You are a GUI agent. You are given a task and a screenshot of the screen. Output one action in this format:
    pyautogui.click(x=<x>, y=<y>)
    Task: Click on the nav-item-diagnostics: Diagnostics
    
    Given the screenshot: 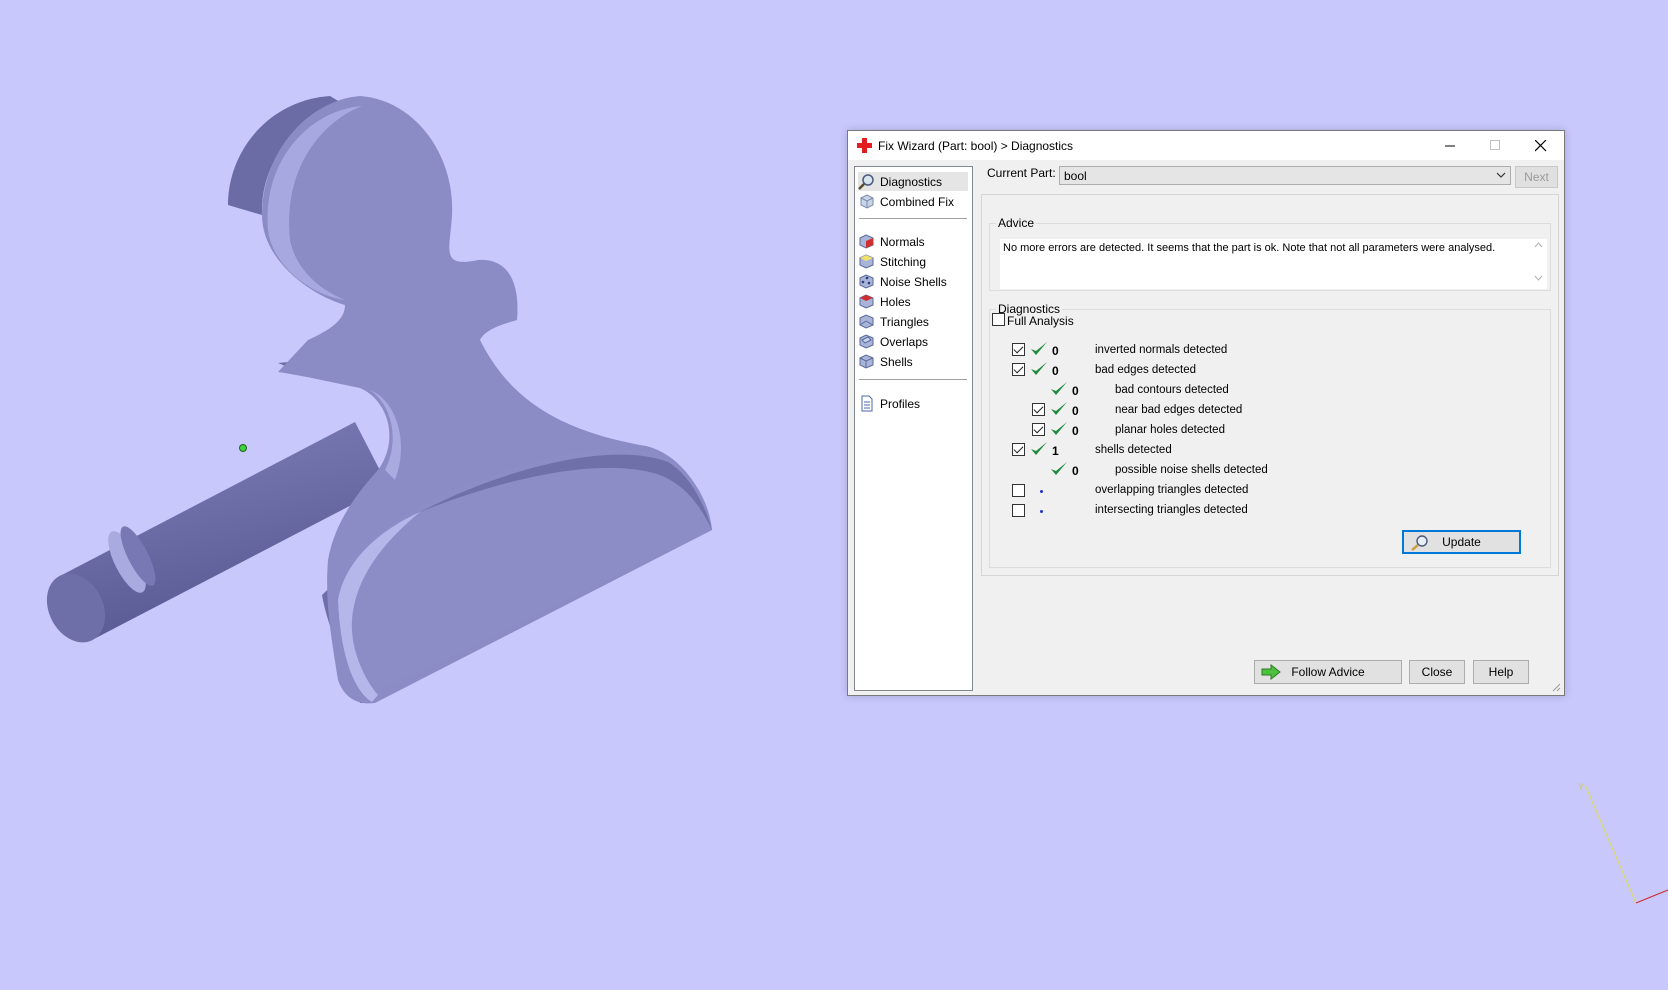 What is the action you would take?
    pyautogui.click(x=913, y=181)
    